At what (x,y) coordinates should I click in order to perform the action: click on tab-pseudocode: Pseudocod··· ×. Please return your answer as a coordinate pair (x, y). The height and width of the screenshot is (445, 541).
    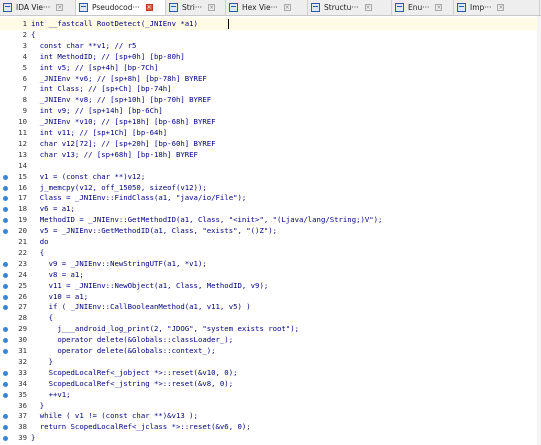
    Looking at the image, I should click on (121, 7).